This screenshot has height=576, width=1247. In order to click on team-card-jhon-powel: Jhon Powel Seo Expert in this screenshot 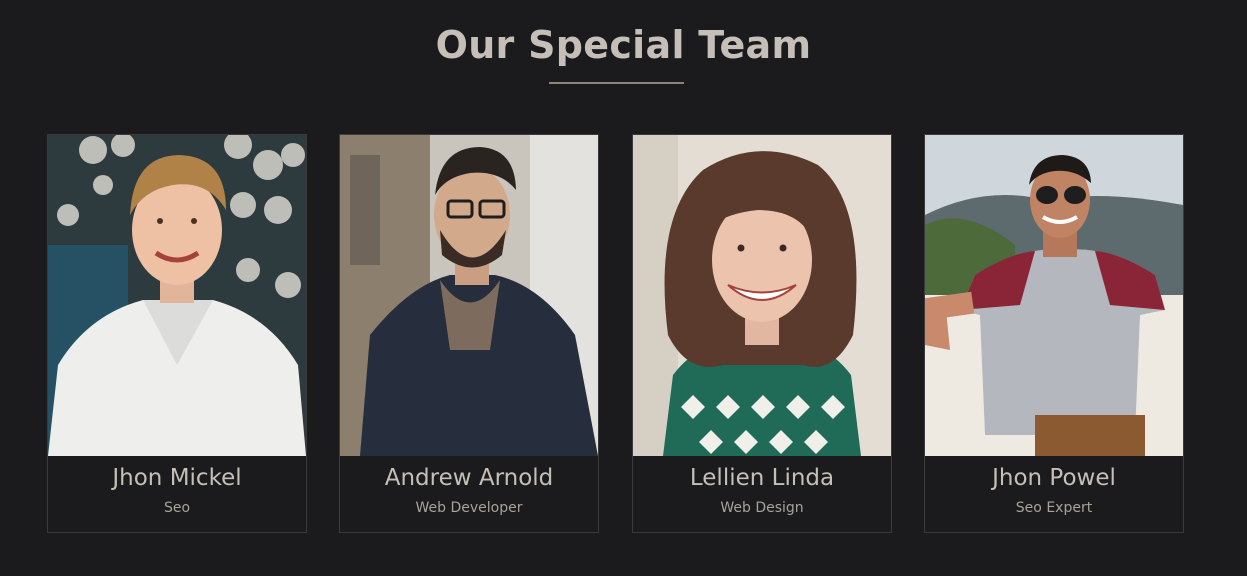, I will do `click(1054, 333)`.